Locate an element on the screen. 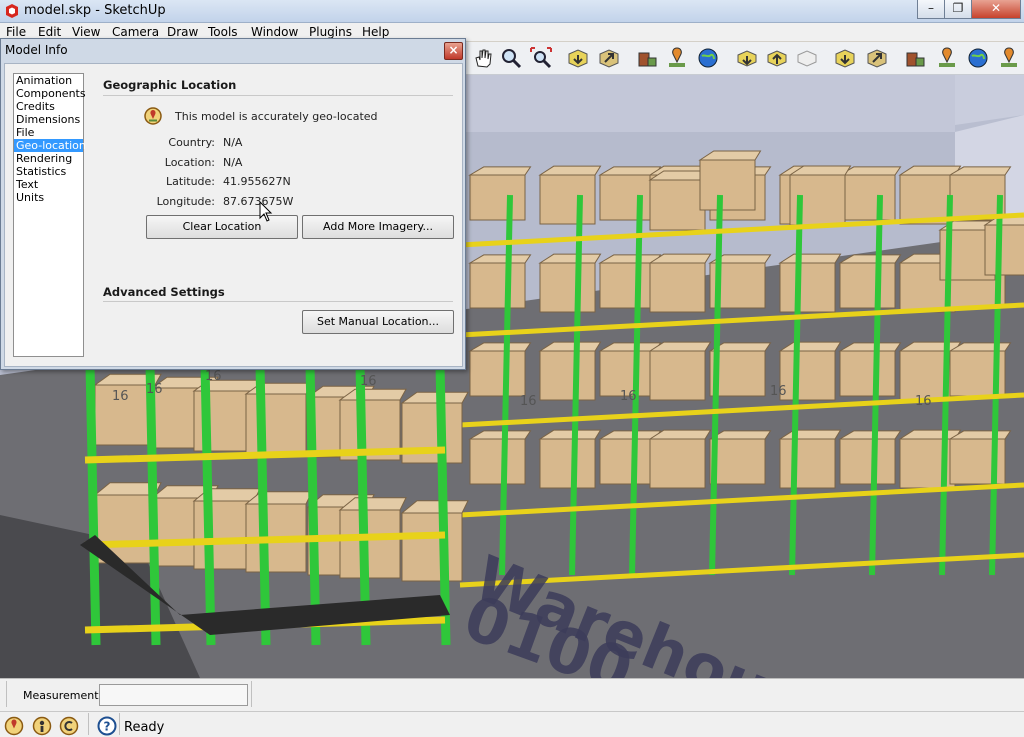 The image size is (1024, 737). zoom-extents-icon is located at coordinates (541, 58).